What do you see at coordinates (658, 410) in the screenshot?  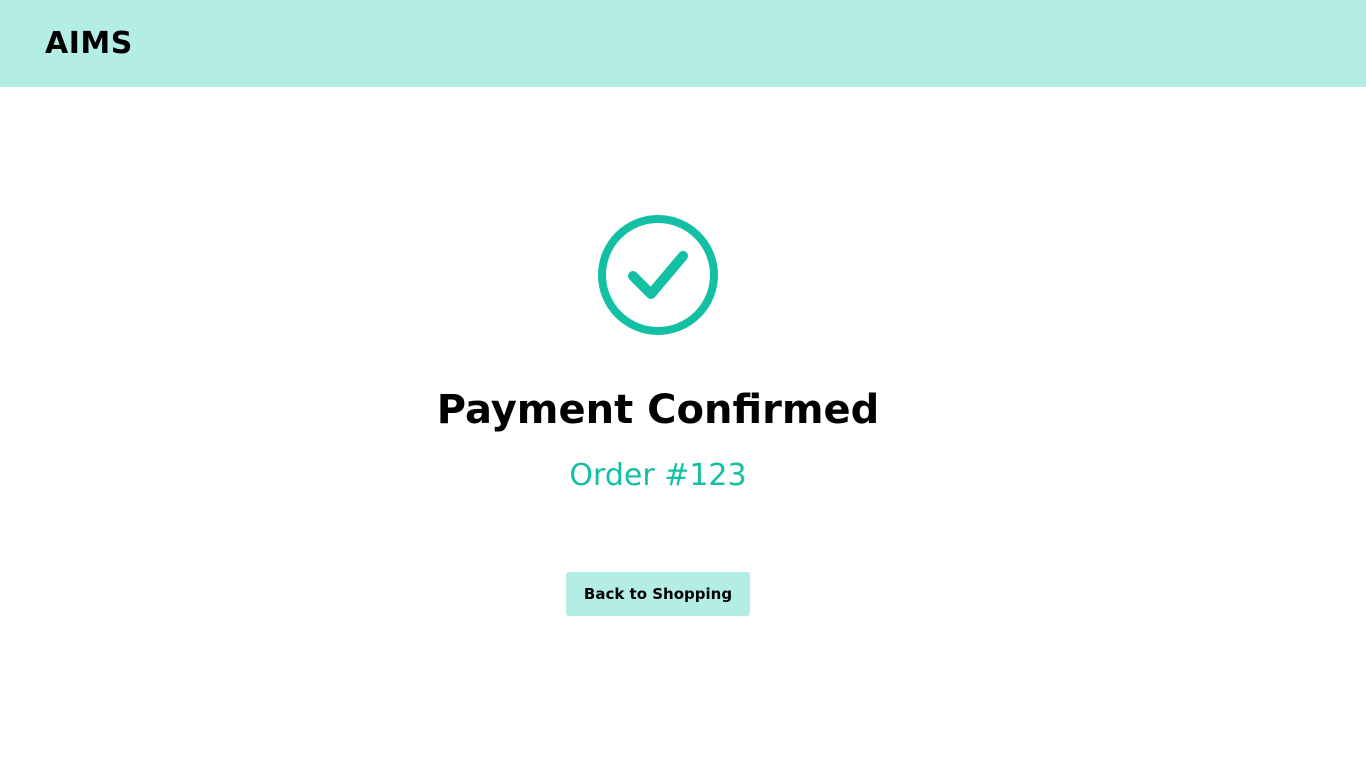 I see `page-title: Payment Confirmed` at bounding box center [658, 410].